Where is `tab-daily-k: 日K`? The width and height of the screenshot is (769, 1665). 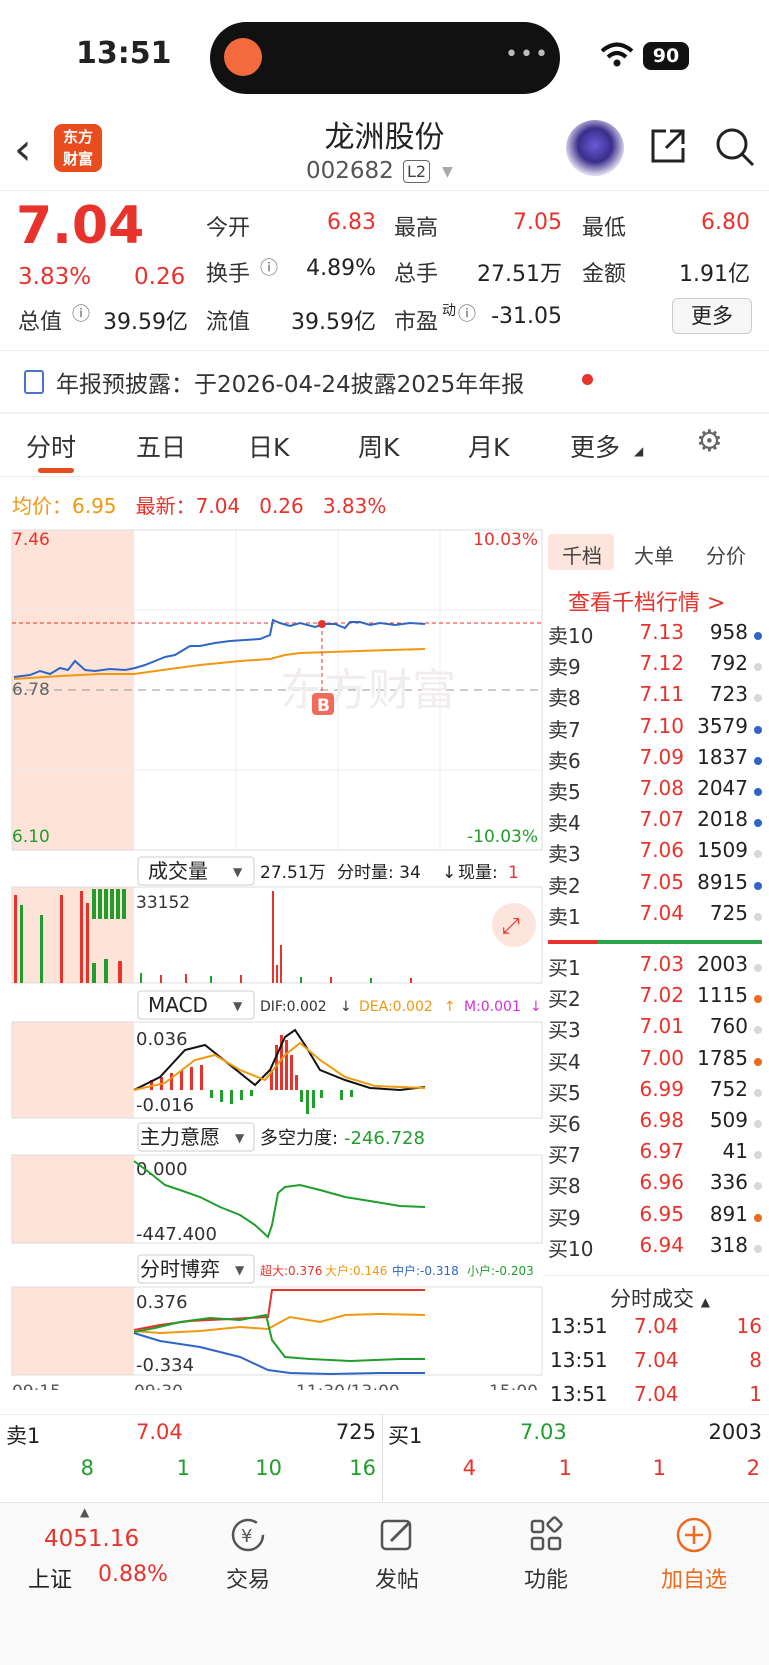
tab-daily-k: 日K is located at coordinates (268, 446).